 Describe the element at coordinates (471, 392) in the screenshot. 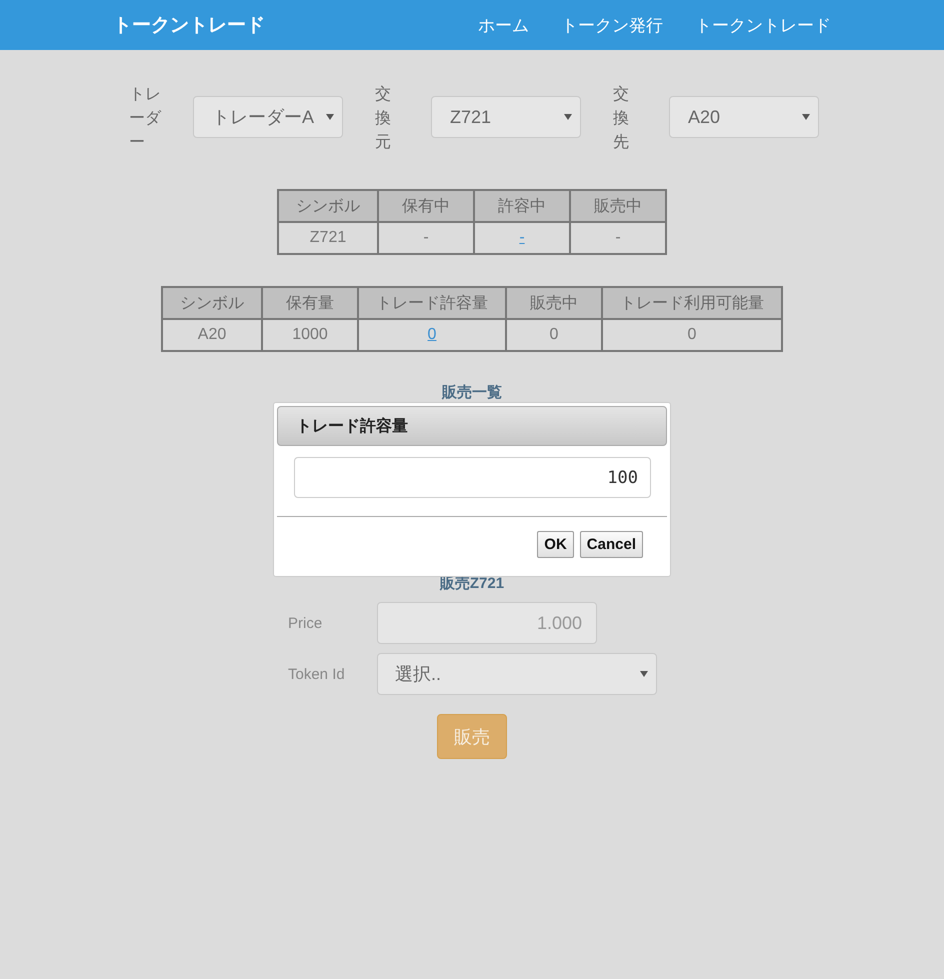

I see `section-title: 販売一覧` at that location.